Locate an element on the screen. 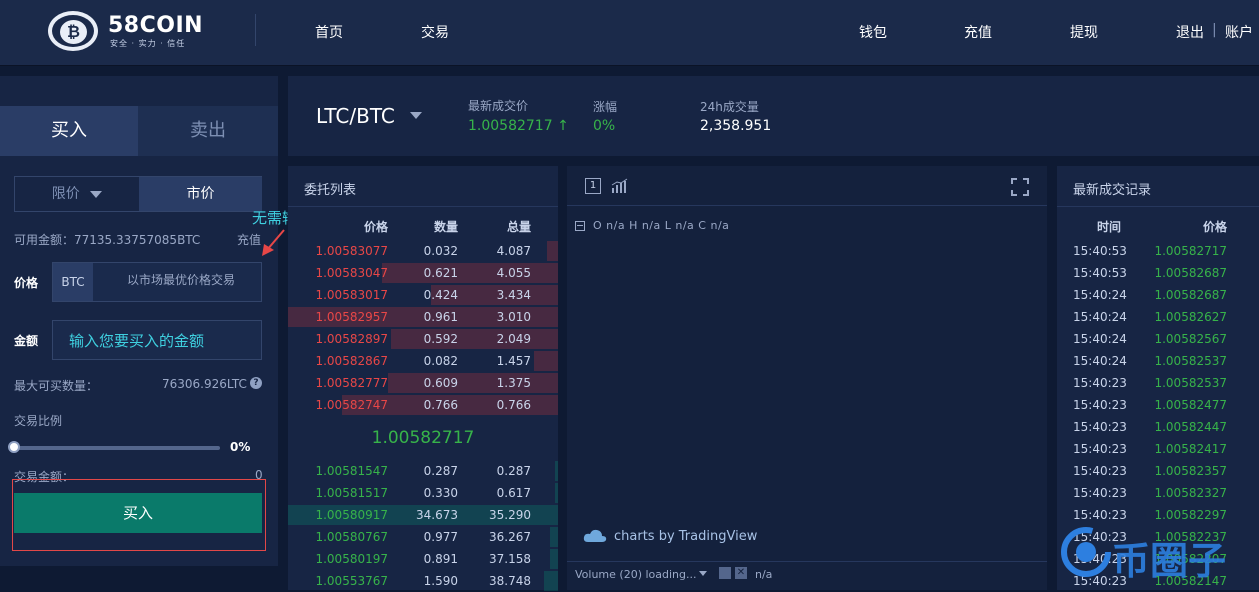 The height and width of the screenshot is (592, 1259). ask-row: 1.00582957 0.961 3.010 is located at coordinates (423, 317).